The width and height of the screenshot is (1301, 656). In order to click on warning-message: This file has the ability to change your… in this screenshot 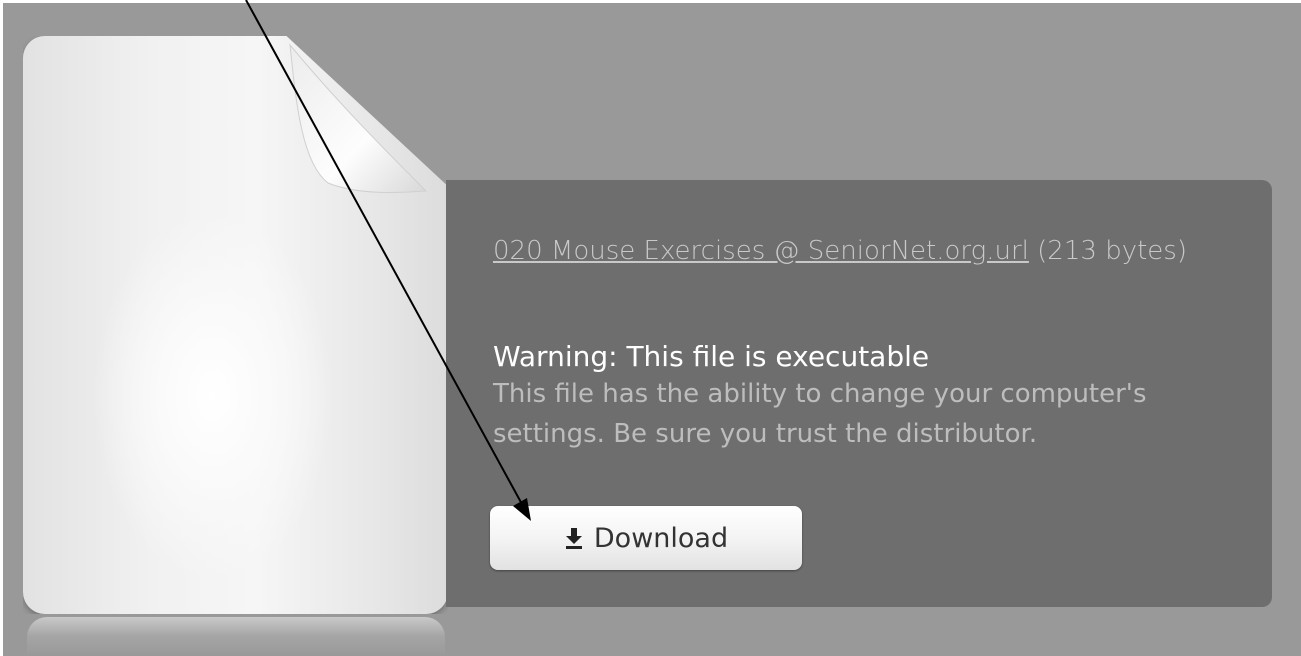, I will do `click(820, 414)`.